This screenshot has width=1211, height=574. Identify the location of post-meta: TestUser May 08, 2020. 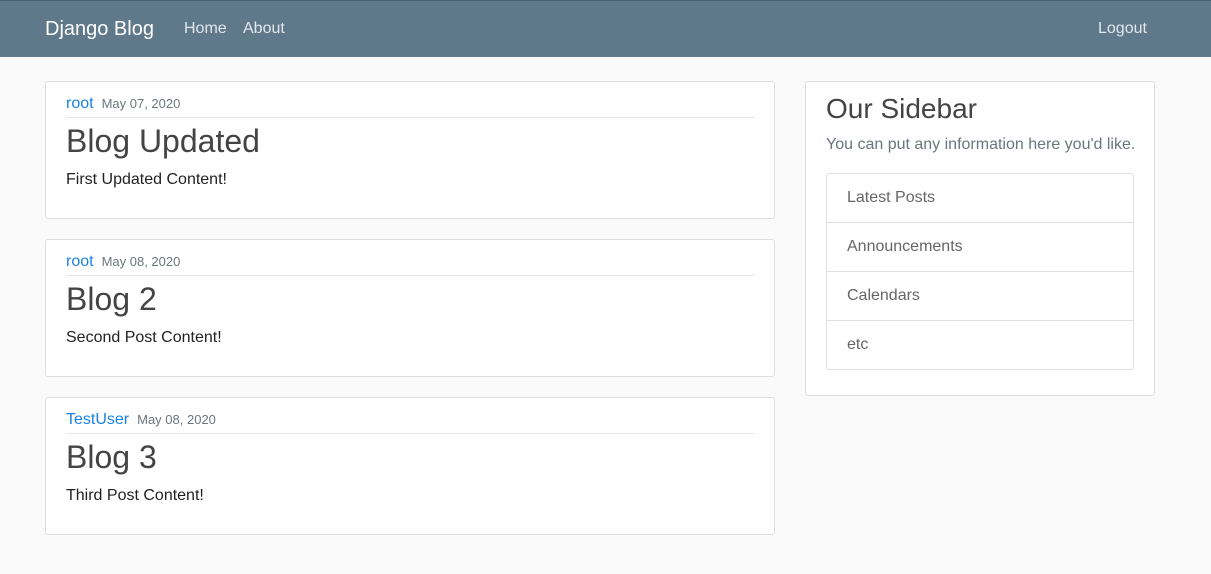
(410, 422).